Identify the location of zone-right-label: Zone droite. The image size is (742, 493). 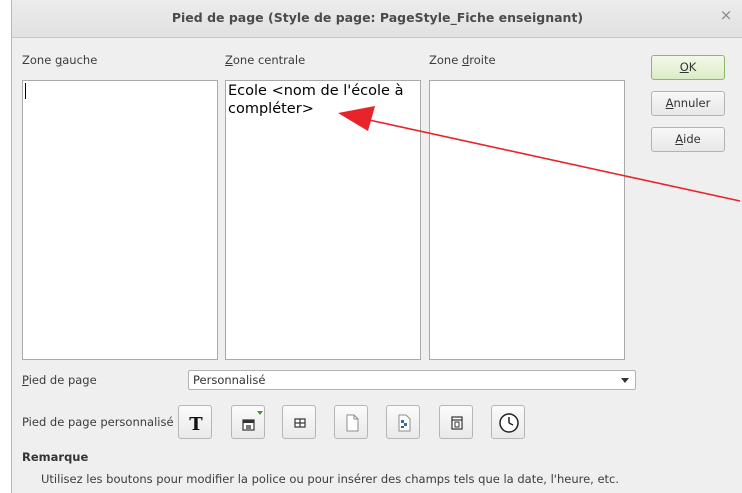
(462, 60).